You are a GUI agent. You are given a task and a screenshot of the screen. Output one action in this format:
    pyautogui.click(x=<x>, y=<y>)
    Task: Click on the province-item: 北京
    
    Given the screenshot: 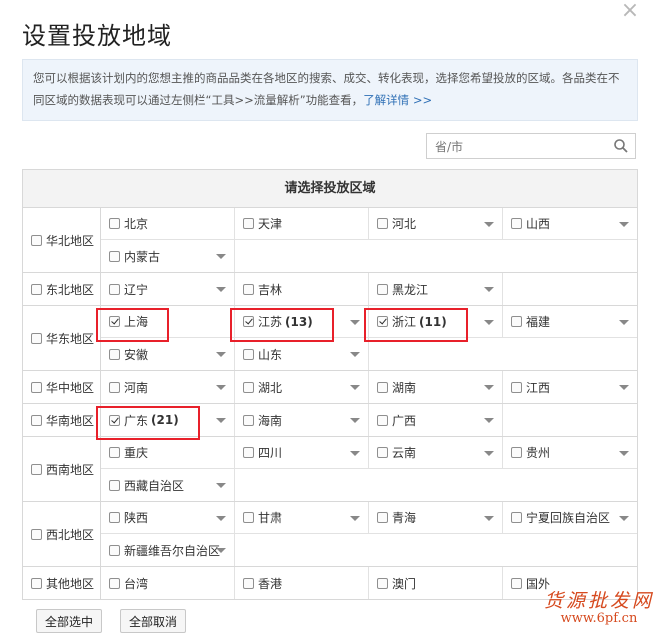 What is the action you would take?
    pyautogui.click(x=168, y=224)
    